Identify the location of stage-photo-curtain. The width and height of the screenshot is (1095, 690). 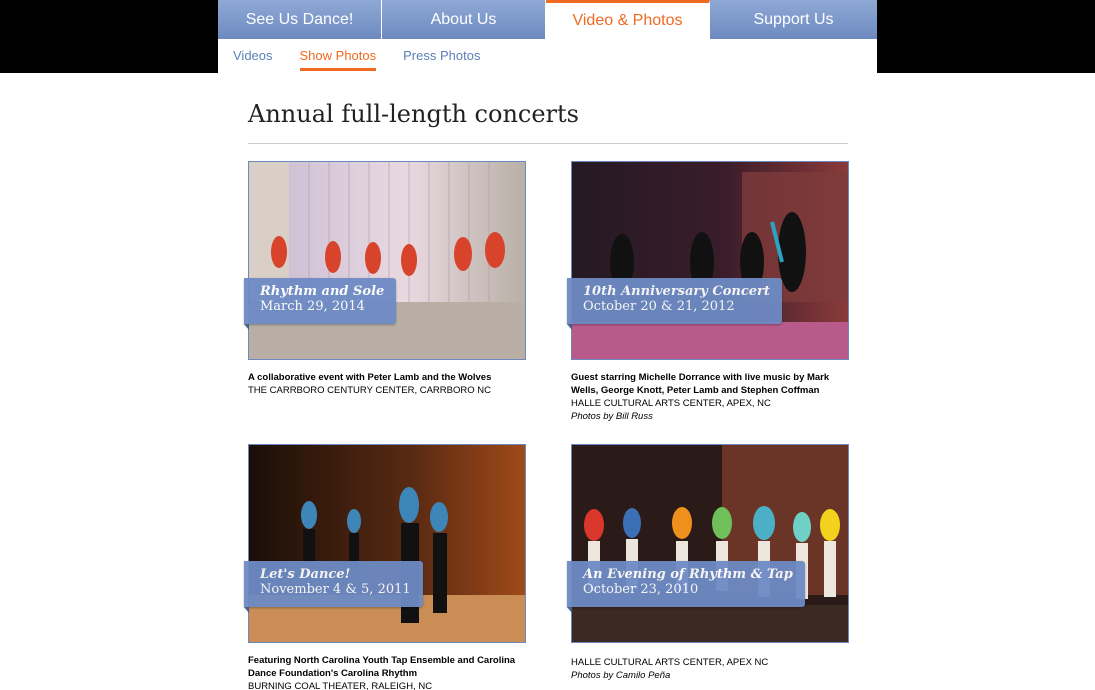
(387, 260).